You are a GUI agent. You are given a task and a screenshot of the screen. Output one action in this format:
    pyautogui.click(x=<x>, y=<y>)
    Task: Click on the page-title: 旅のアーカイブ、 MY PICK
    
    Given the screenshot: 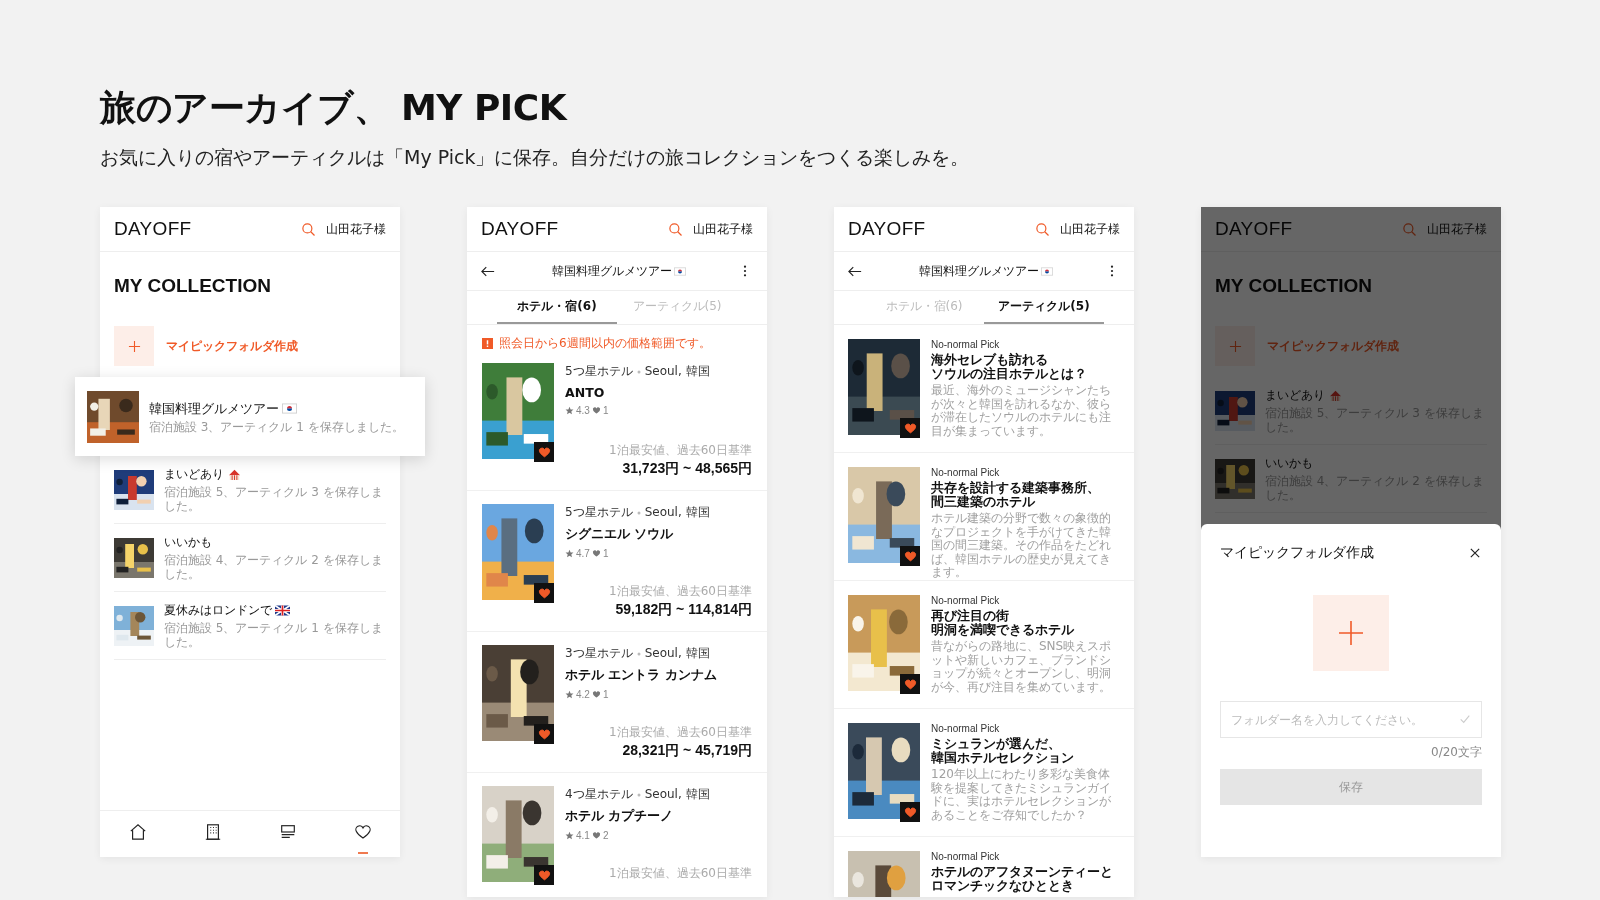 What is the action you would take?
    pyautogui.click(x=334, y=108)
    